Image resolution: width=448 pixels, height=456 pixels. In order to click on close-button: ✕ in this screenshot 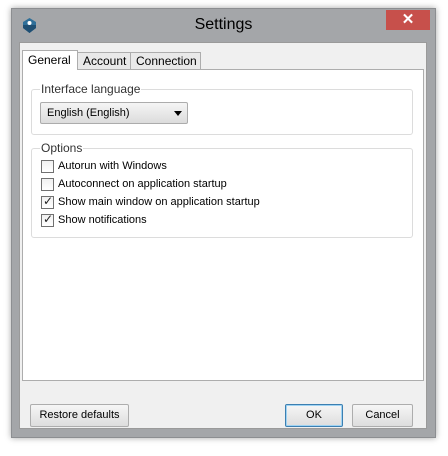, I will do `click(408, 20)`.